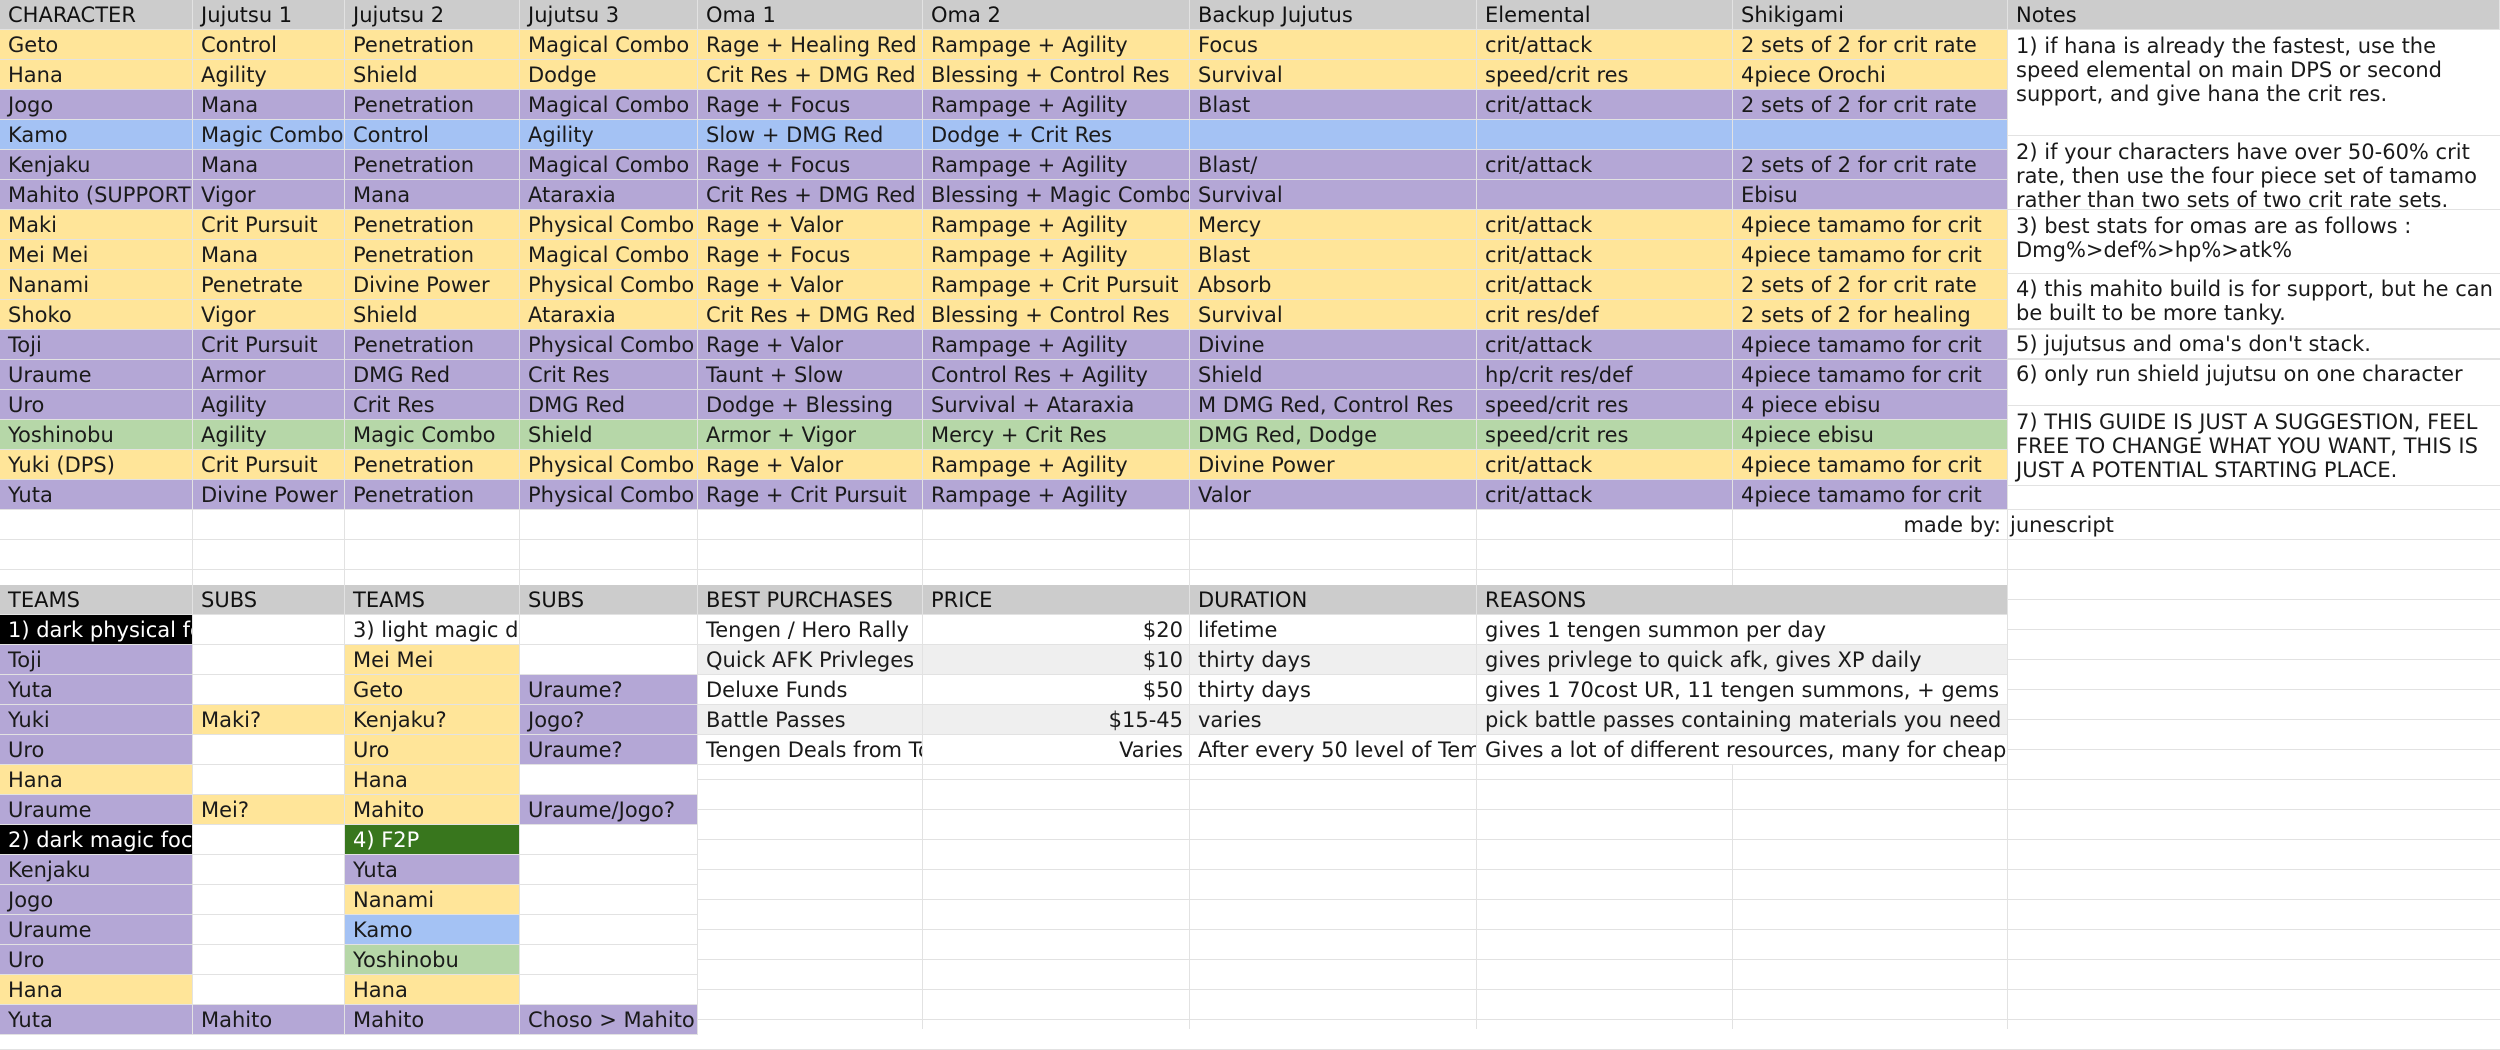 The height and width of the screenshot is (1050, 2500). What do you see at coordinates (269, 1020) in the screenshot?
I see `team-sub-cell: Mahito` at bounding box center [269, 1020].